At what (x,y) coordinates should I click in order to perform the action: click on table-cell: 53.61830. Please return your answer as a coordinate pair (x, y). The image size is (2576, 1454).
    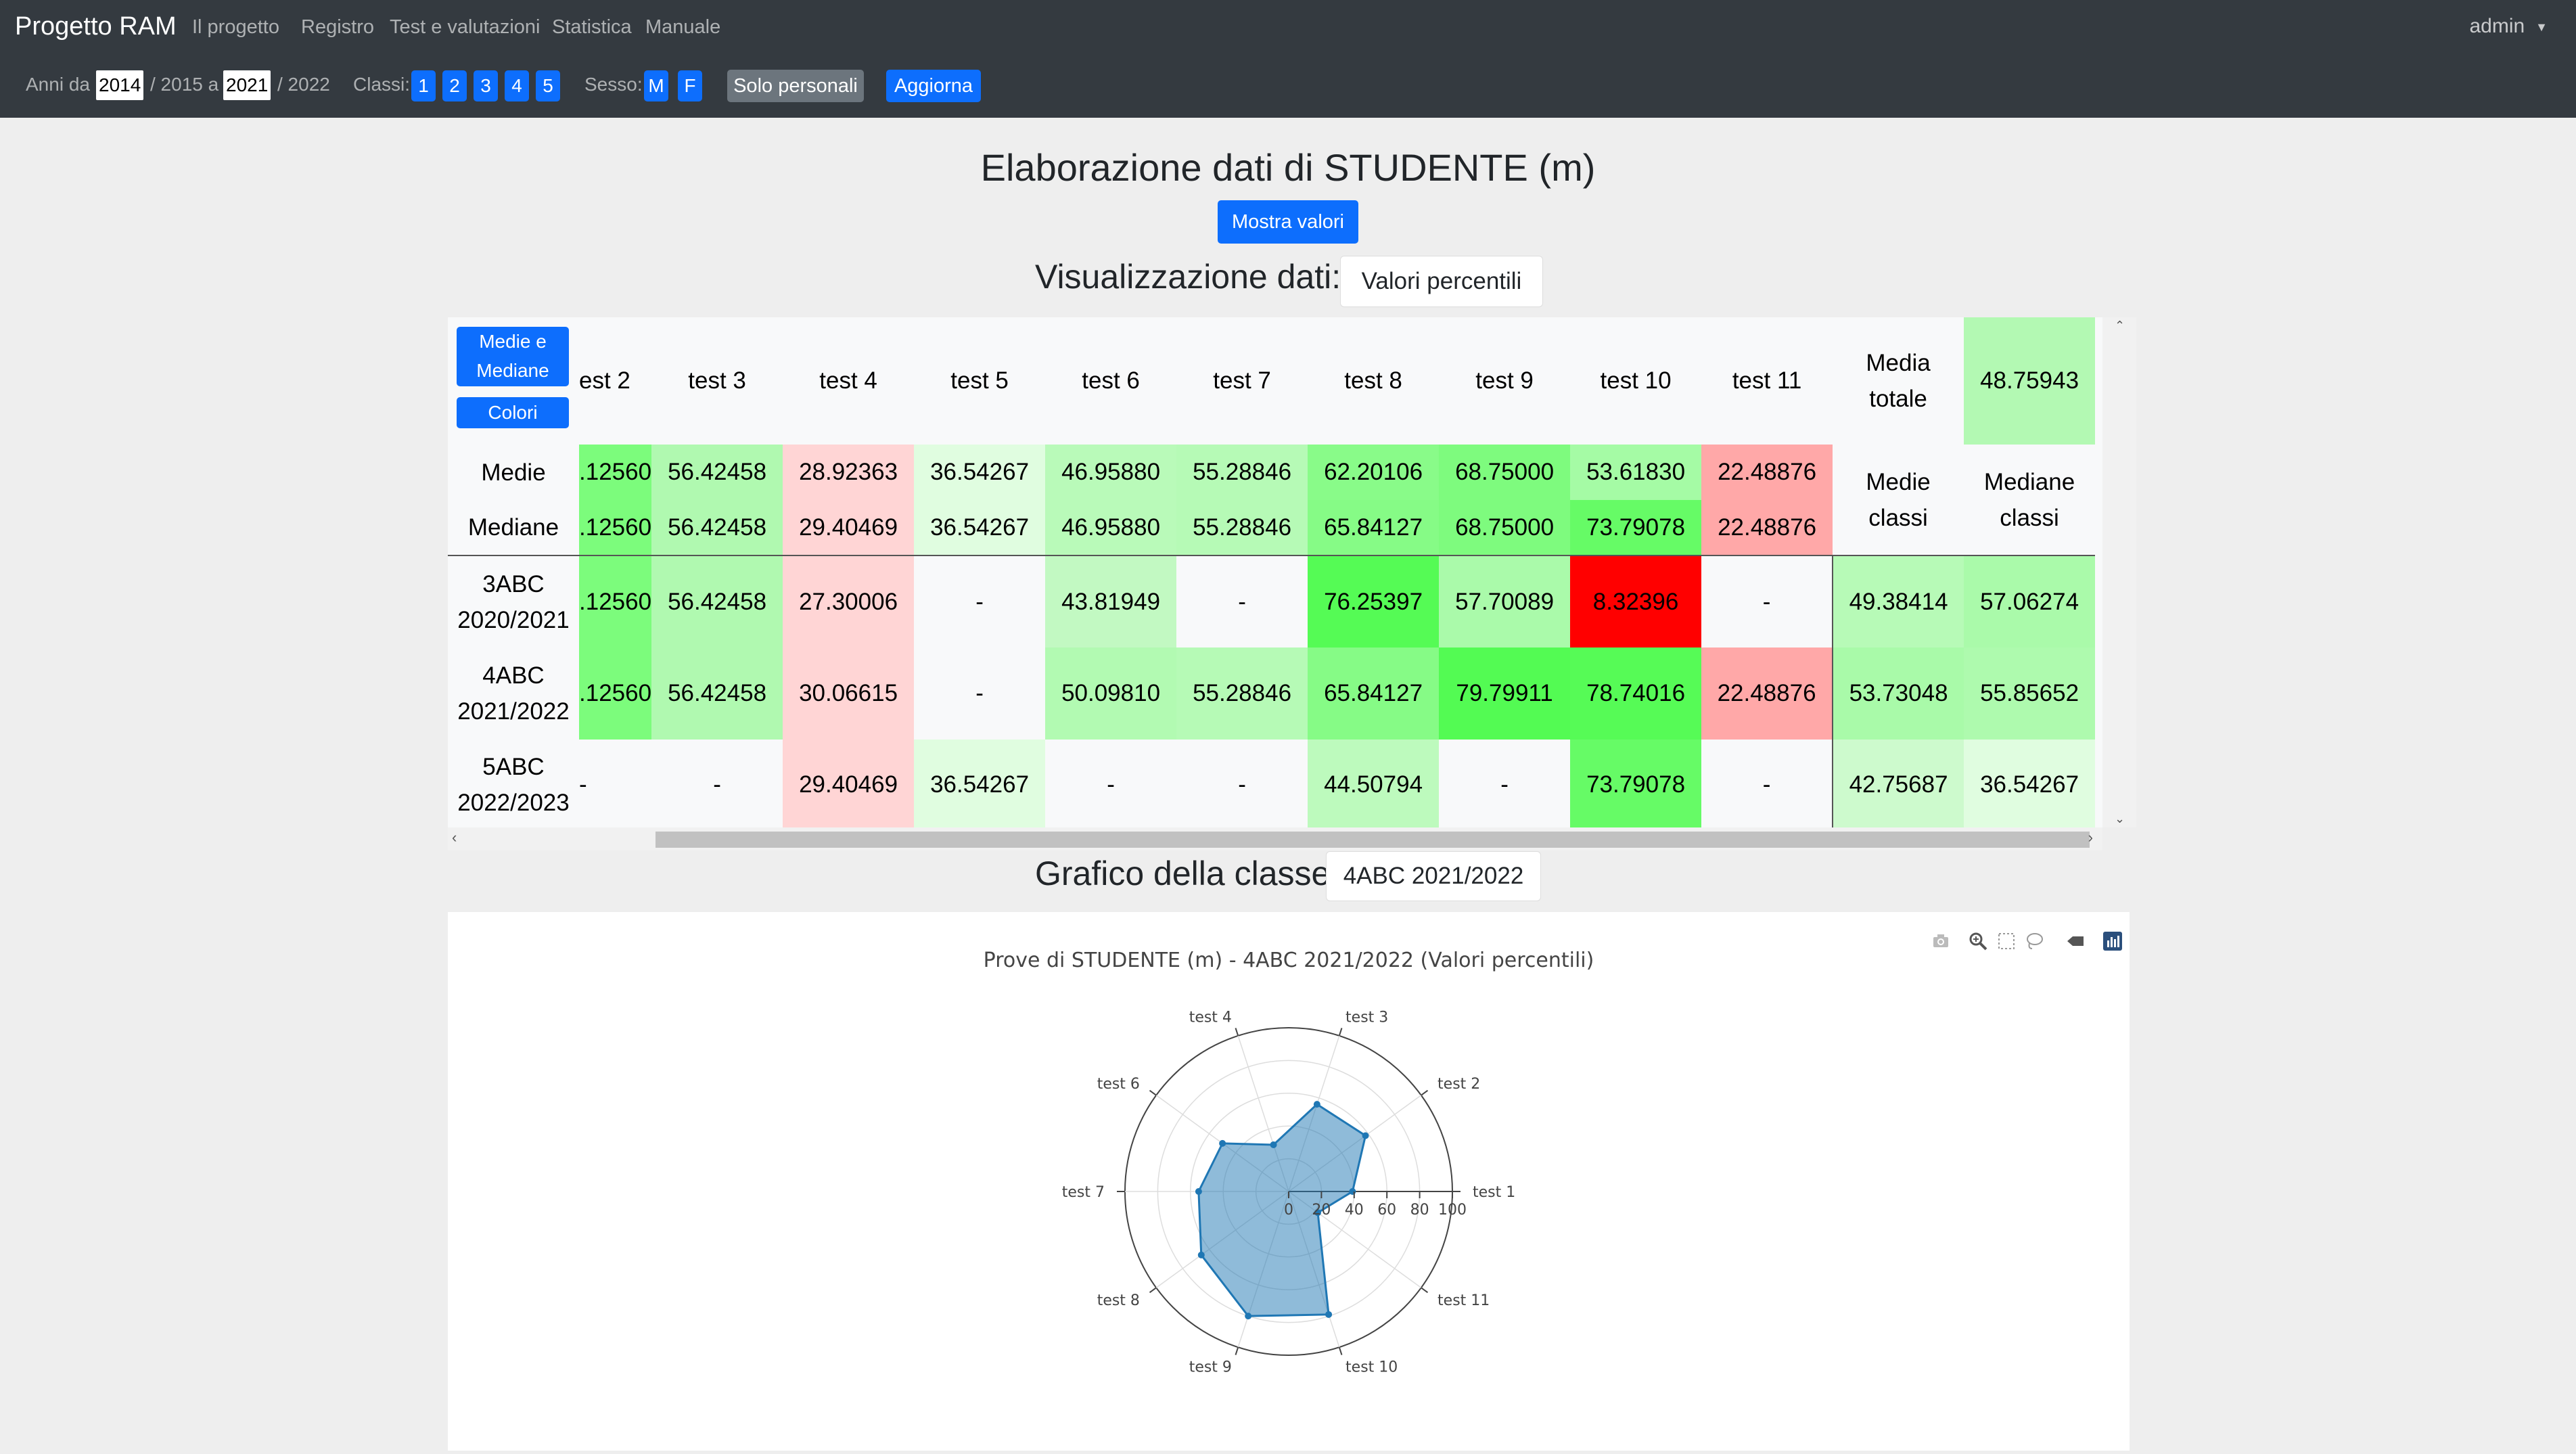
    Looking at the image, I should click on (1636, 473).